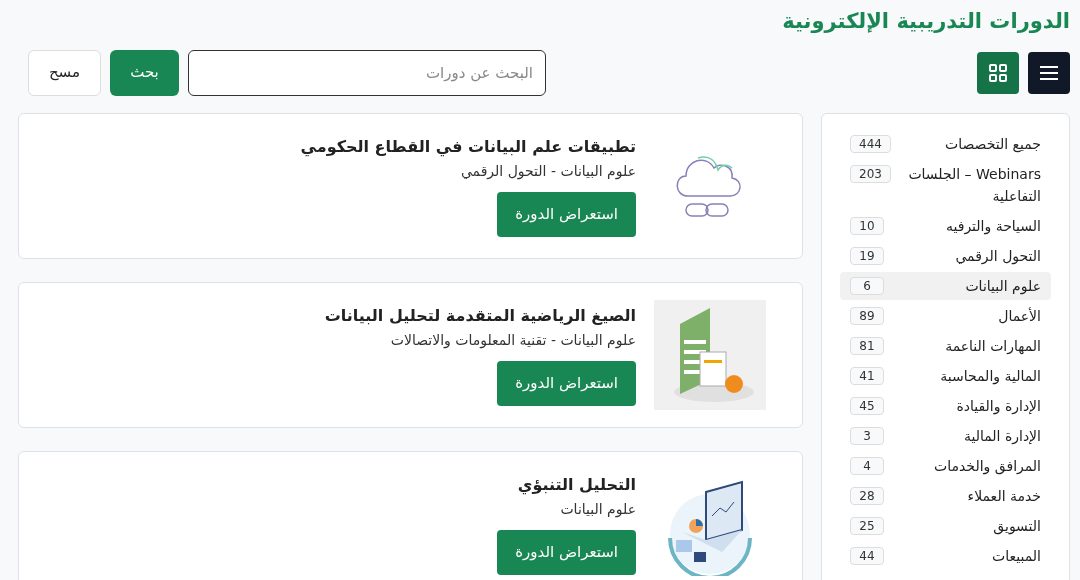 This screenshot has height=580, width=1080. Describe the element at coordinates (144, 72) in the screenshot. I see `search-button: بحث` at that location.